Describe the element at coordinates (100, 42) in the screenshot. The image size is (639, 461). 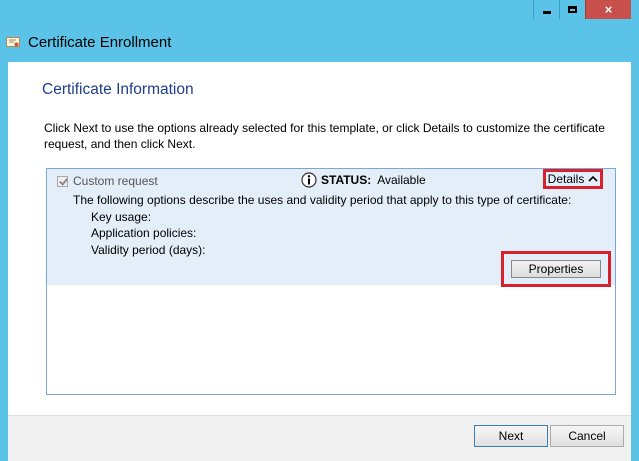
I see `window-title: Certificate Enrollment` at that location.